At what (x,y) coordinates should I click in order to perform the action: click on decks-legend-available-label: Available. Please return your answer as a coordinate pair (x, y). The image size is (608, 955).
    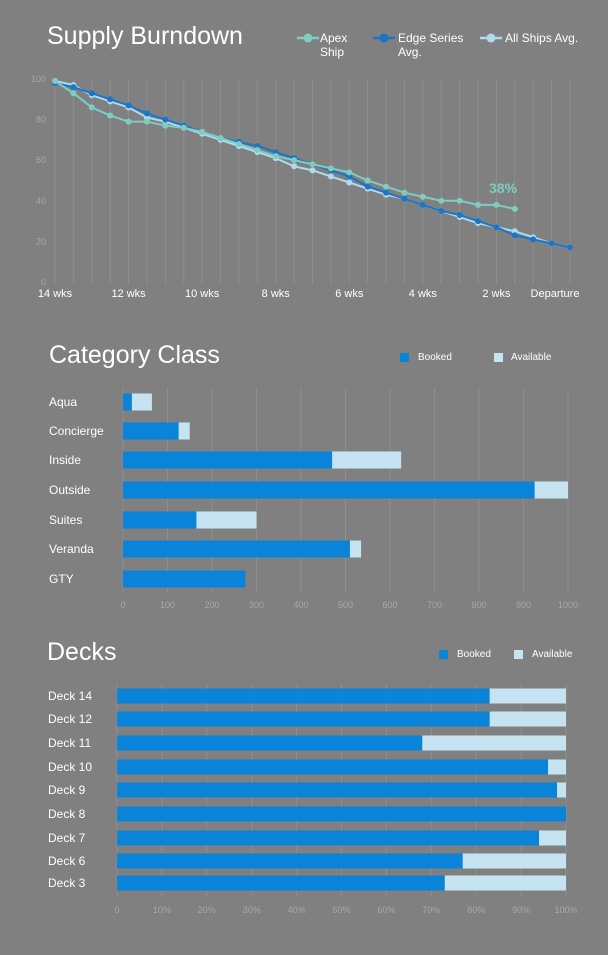
    Looking at the image, I should click on (552, 654).